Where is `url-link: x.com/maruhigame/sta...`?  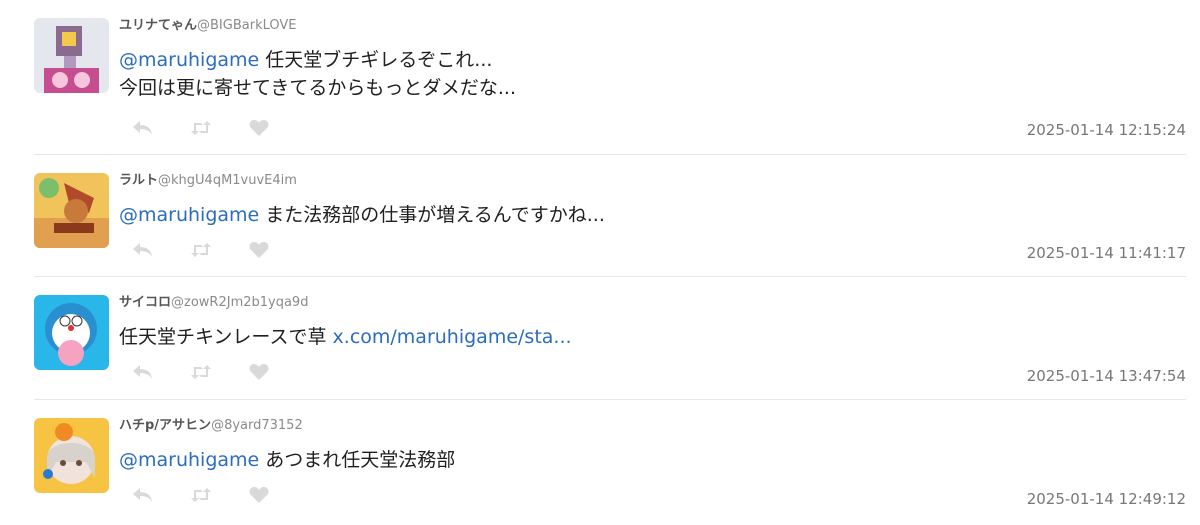 url-link: x.com/maruhigame/sta... is located at coordinates (452, 337).